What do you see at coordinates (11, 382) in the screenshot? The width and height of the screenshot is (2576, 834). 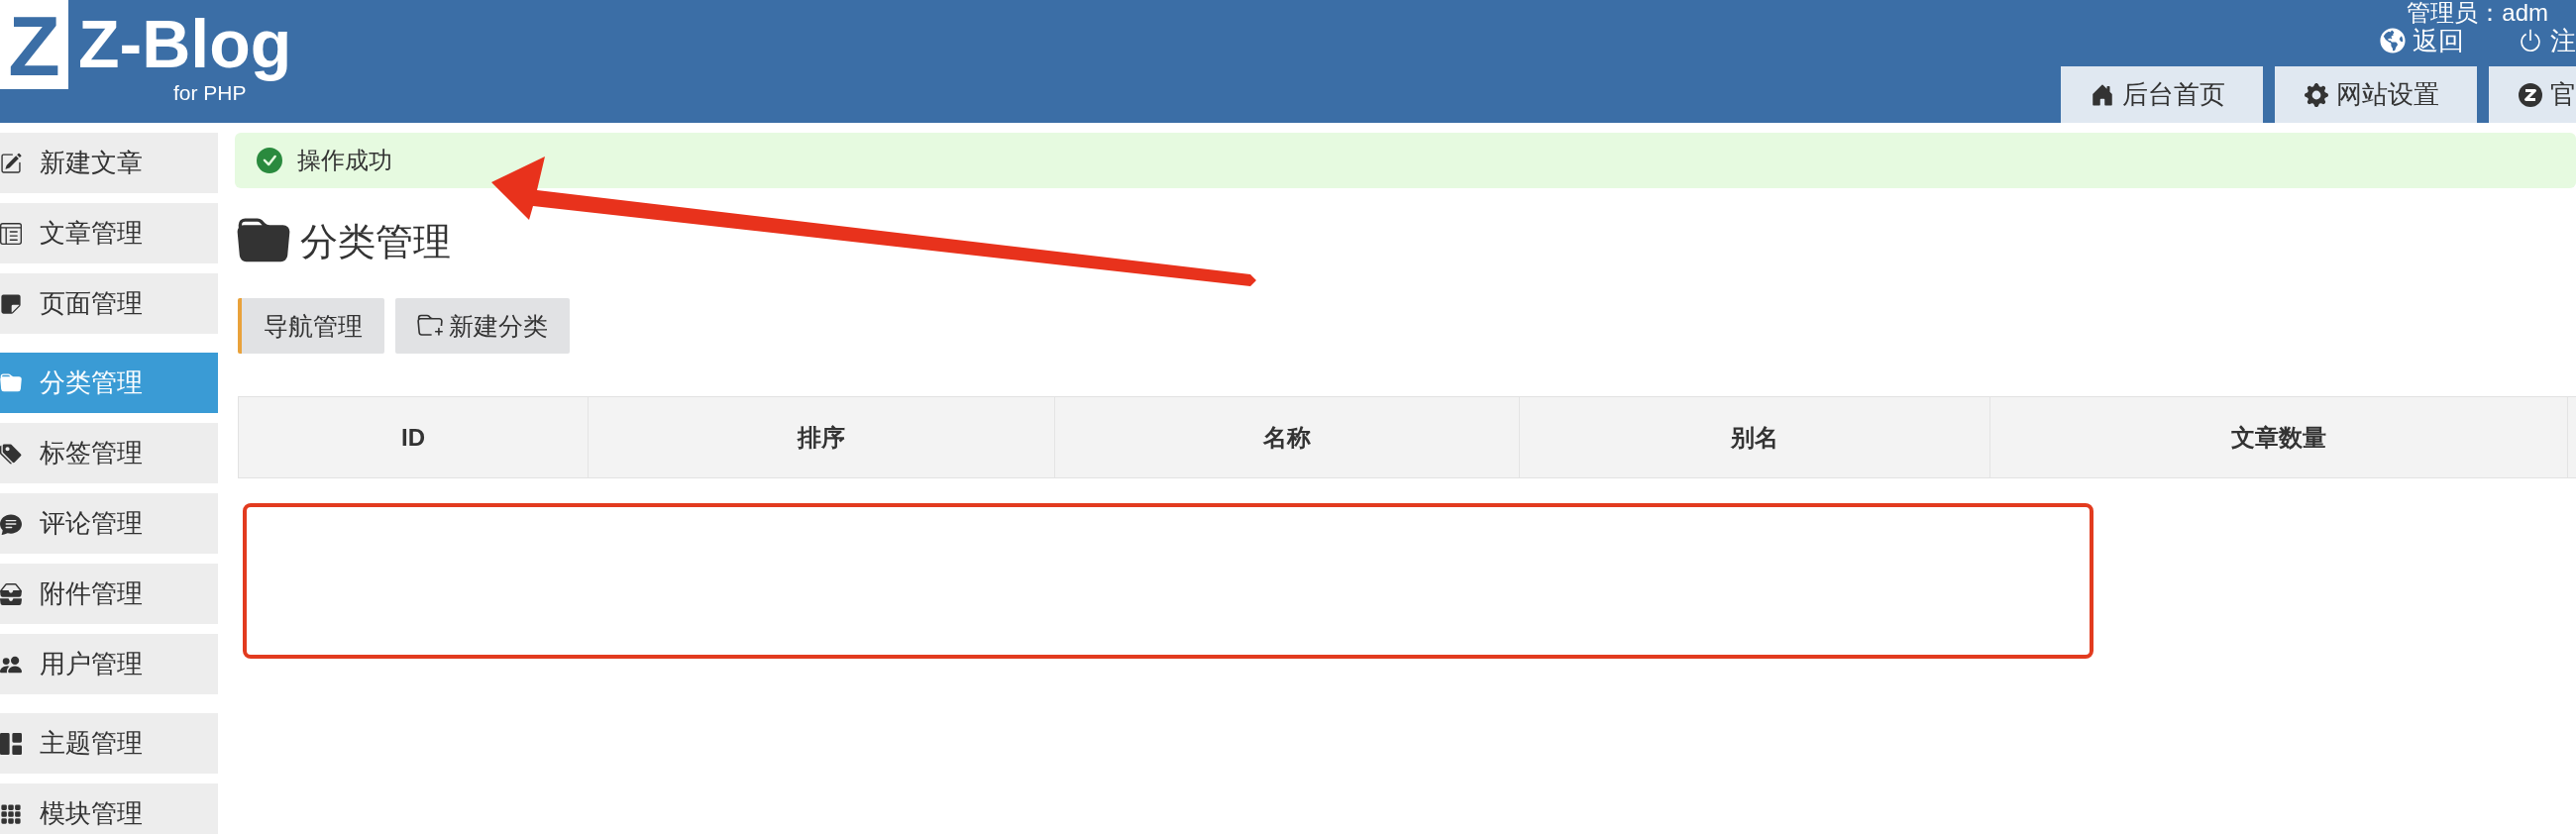 I see `folder-icon` at bounding box center [11, 382].